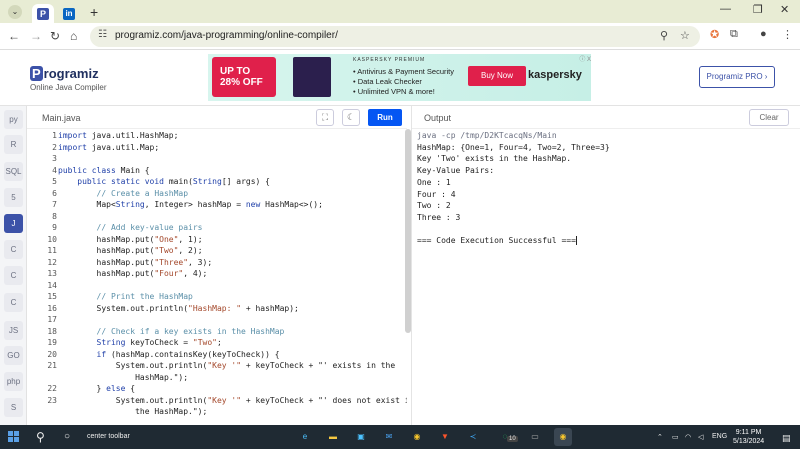 Image resolution: width=800 pixels, height=449 pixels. What do you see at coordinates (130, 250) in the screenshot?
I see `code-line: hashMap.put("Two", 2);` at bounding box center [130, 250].